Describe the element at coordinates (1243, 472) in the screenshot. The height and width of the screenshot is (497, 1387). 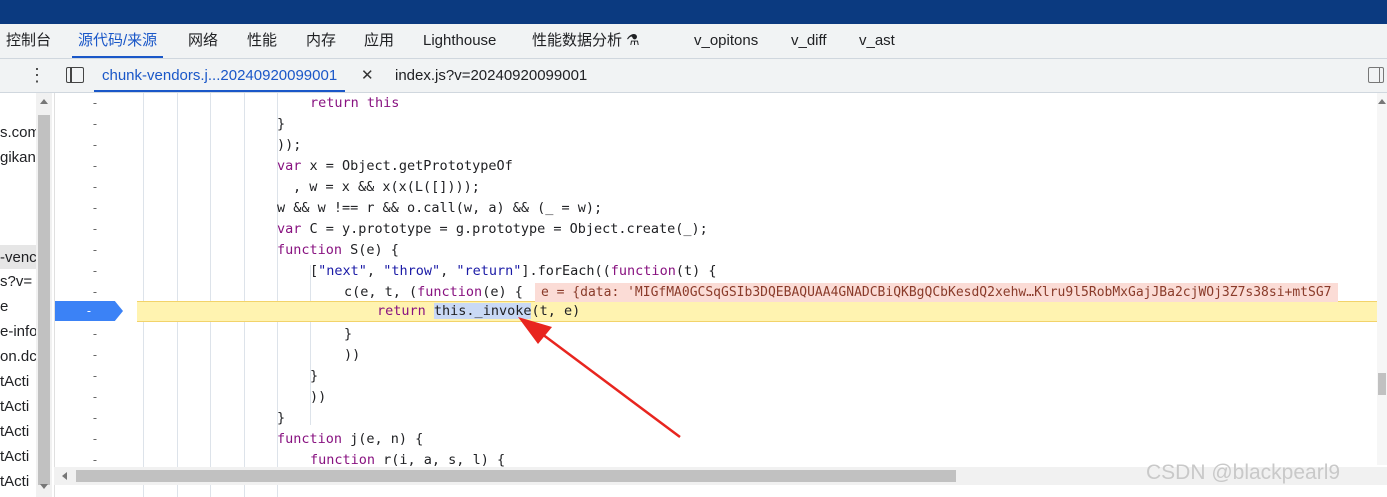
I see `watermark: CSDN @blackpearl9` at that location.